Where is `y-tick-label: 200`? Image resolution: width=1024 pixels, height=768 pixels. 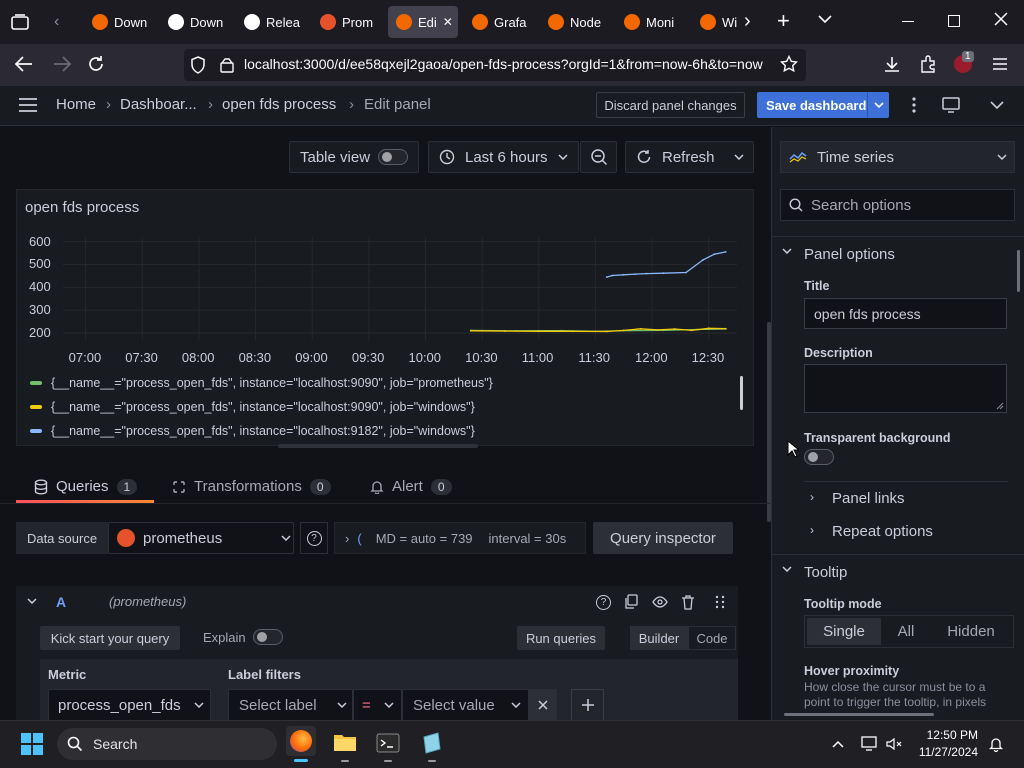 y-tick-label: 200 is located at coordinates (40, 333).